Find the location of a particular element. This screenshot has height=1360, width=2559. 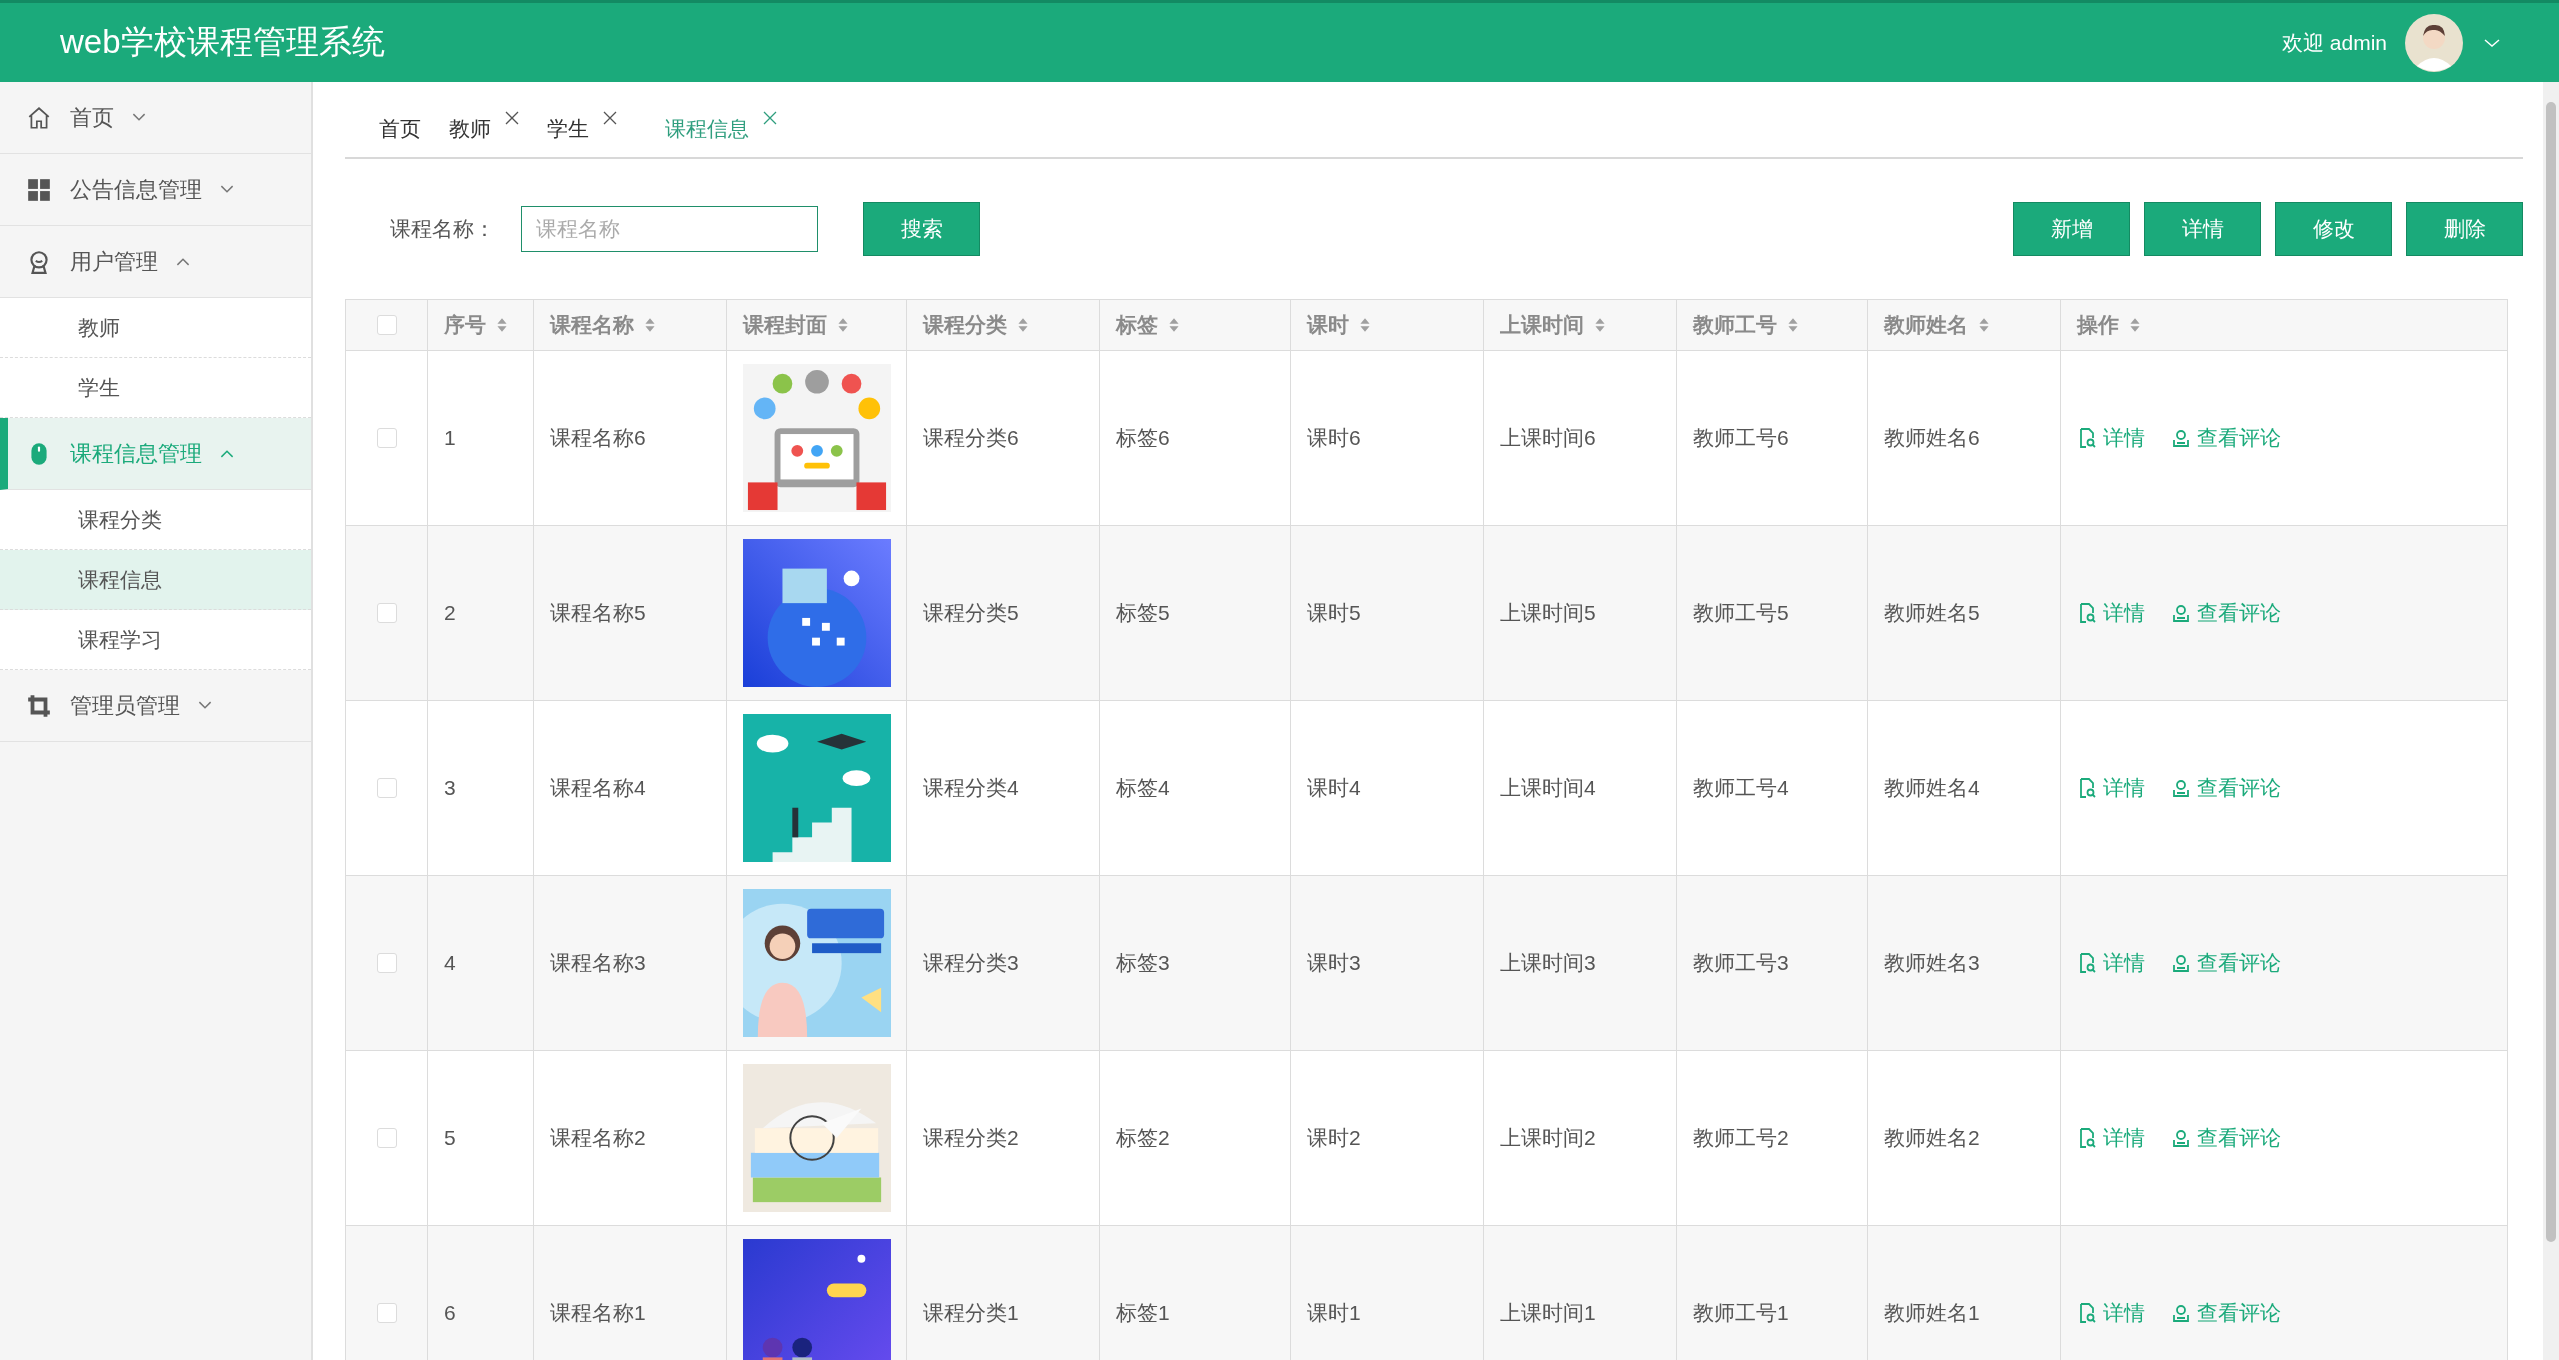

table-cell: 课程分类3 is located at coordinates (971, 962).